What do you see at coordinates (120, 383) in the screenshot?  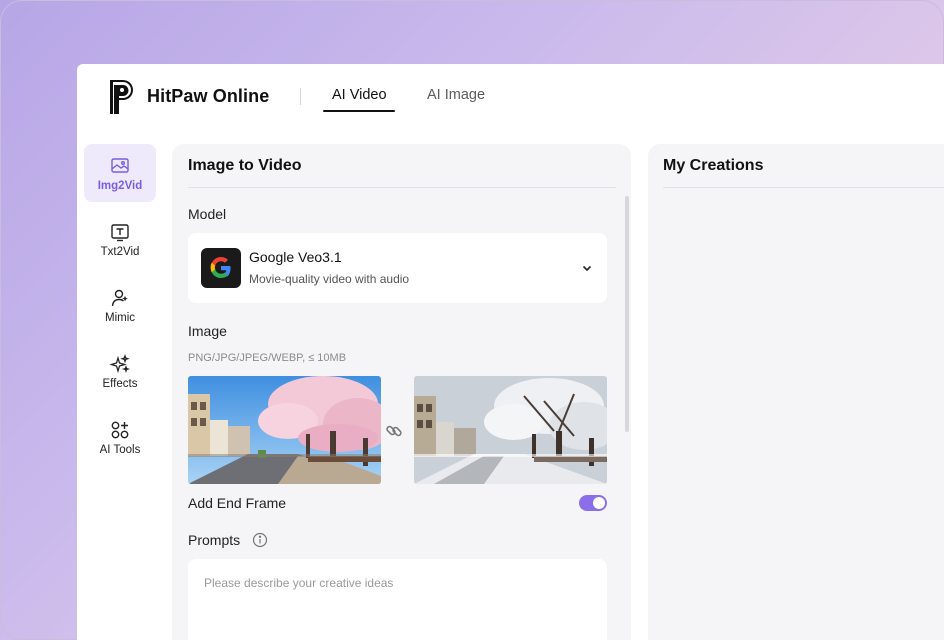 I see `sidebar-item-label: Effects` at bounding box center [120, 383].